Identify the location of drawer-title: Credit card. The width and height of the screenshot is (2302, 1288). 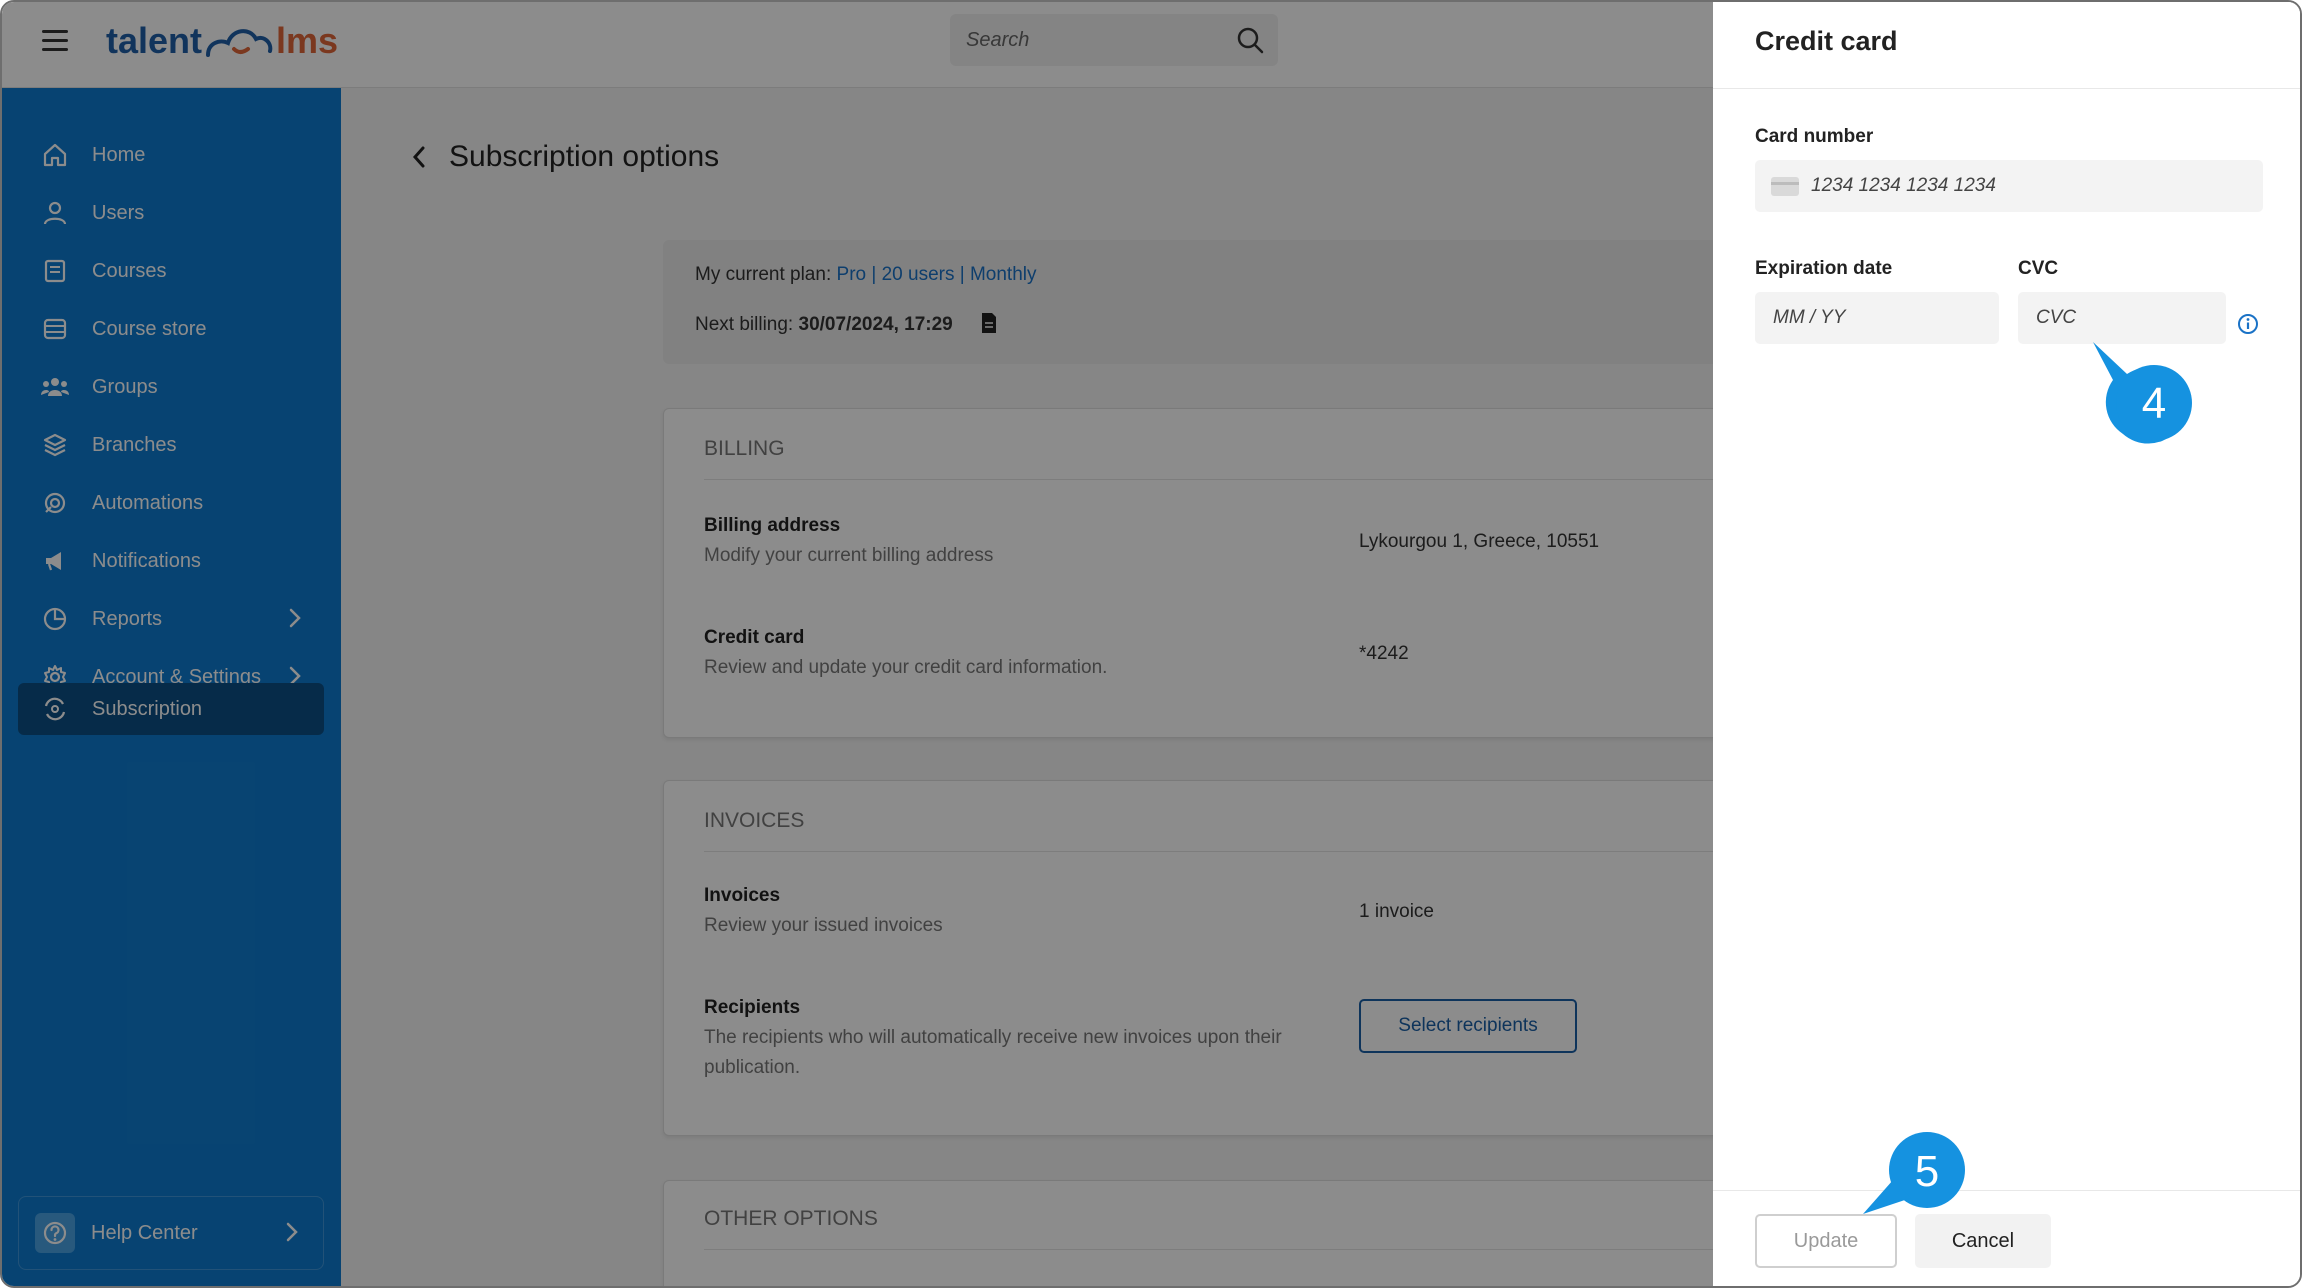
(1826, 41).